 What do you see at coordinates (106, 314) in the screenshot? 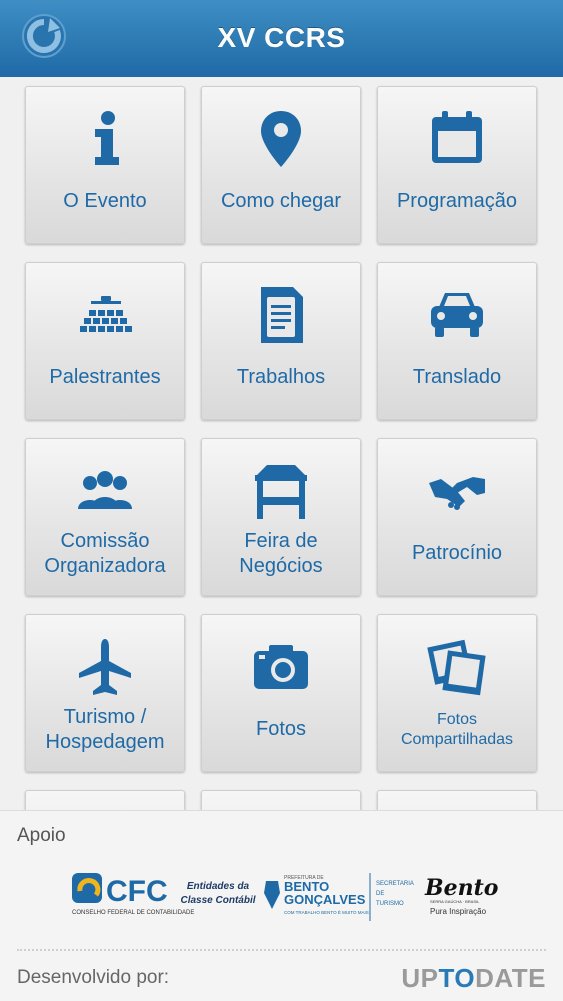
I see `audience-icon` at bounding box center [106, 314].